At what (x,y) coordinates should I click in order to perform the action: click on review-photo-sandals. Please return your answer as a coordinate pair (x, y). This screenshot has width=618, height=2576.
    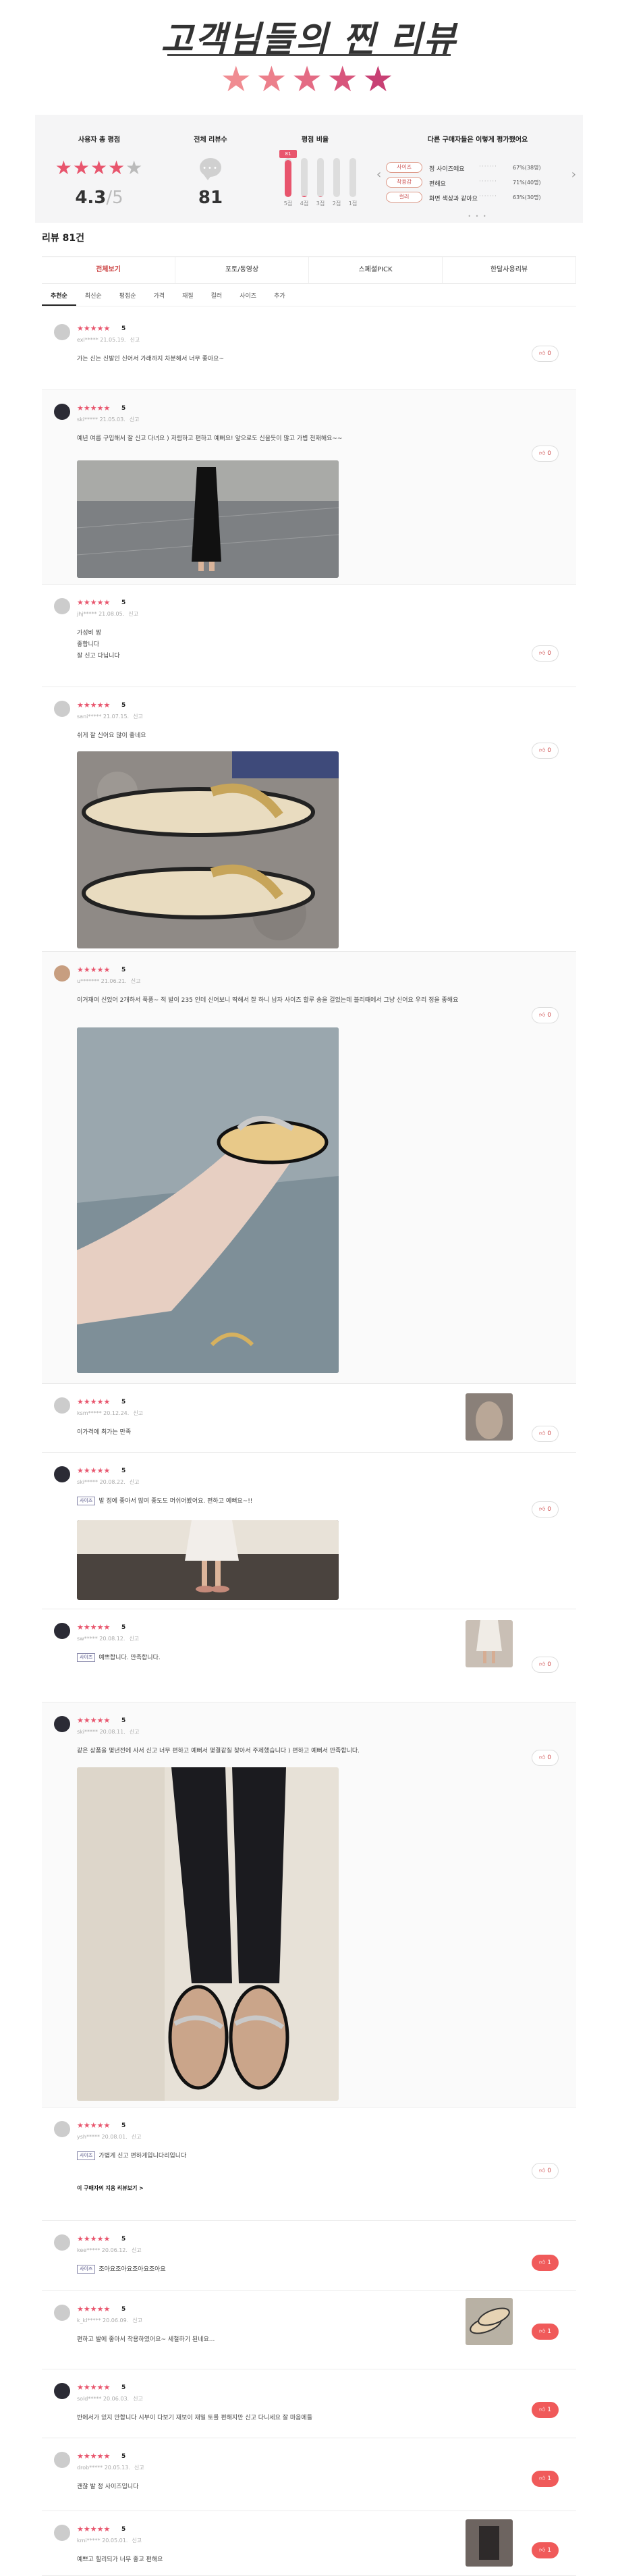
    Looking at the image, I should click on (208, 850).